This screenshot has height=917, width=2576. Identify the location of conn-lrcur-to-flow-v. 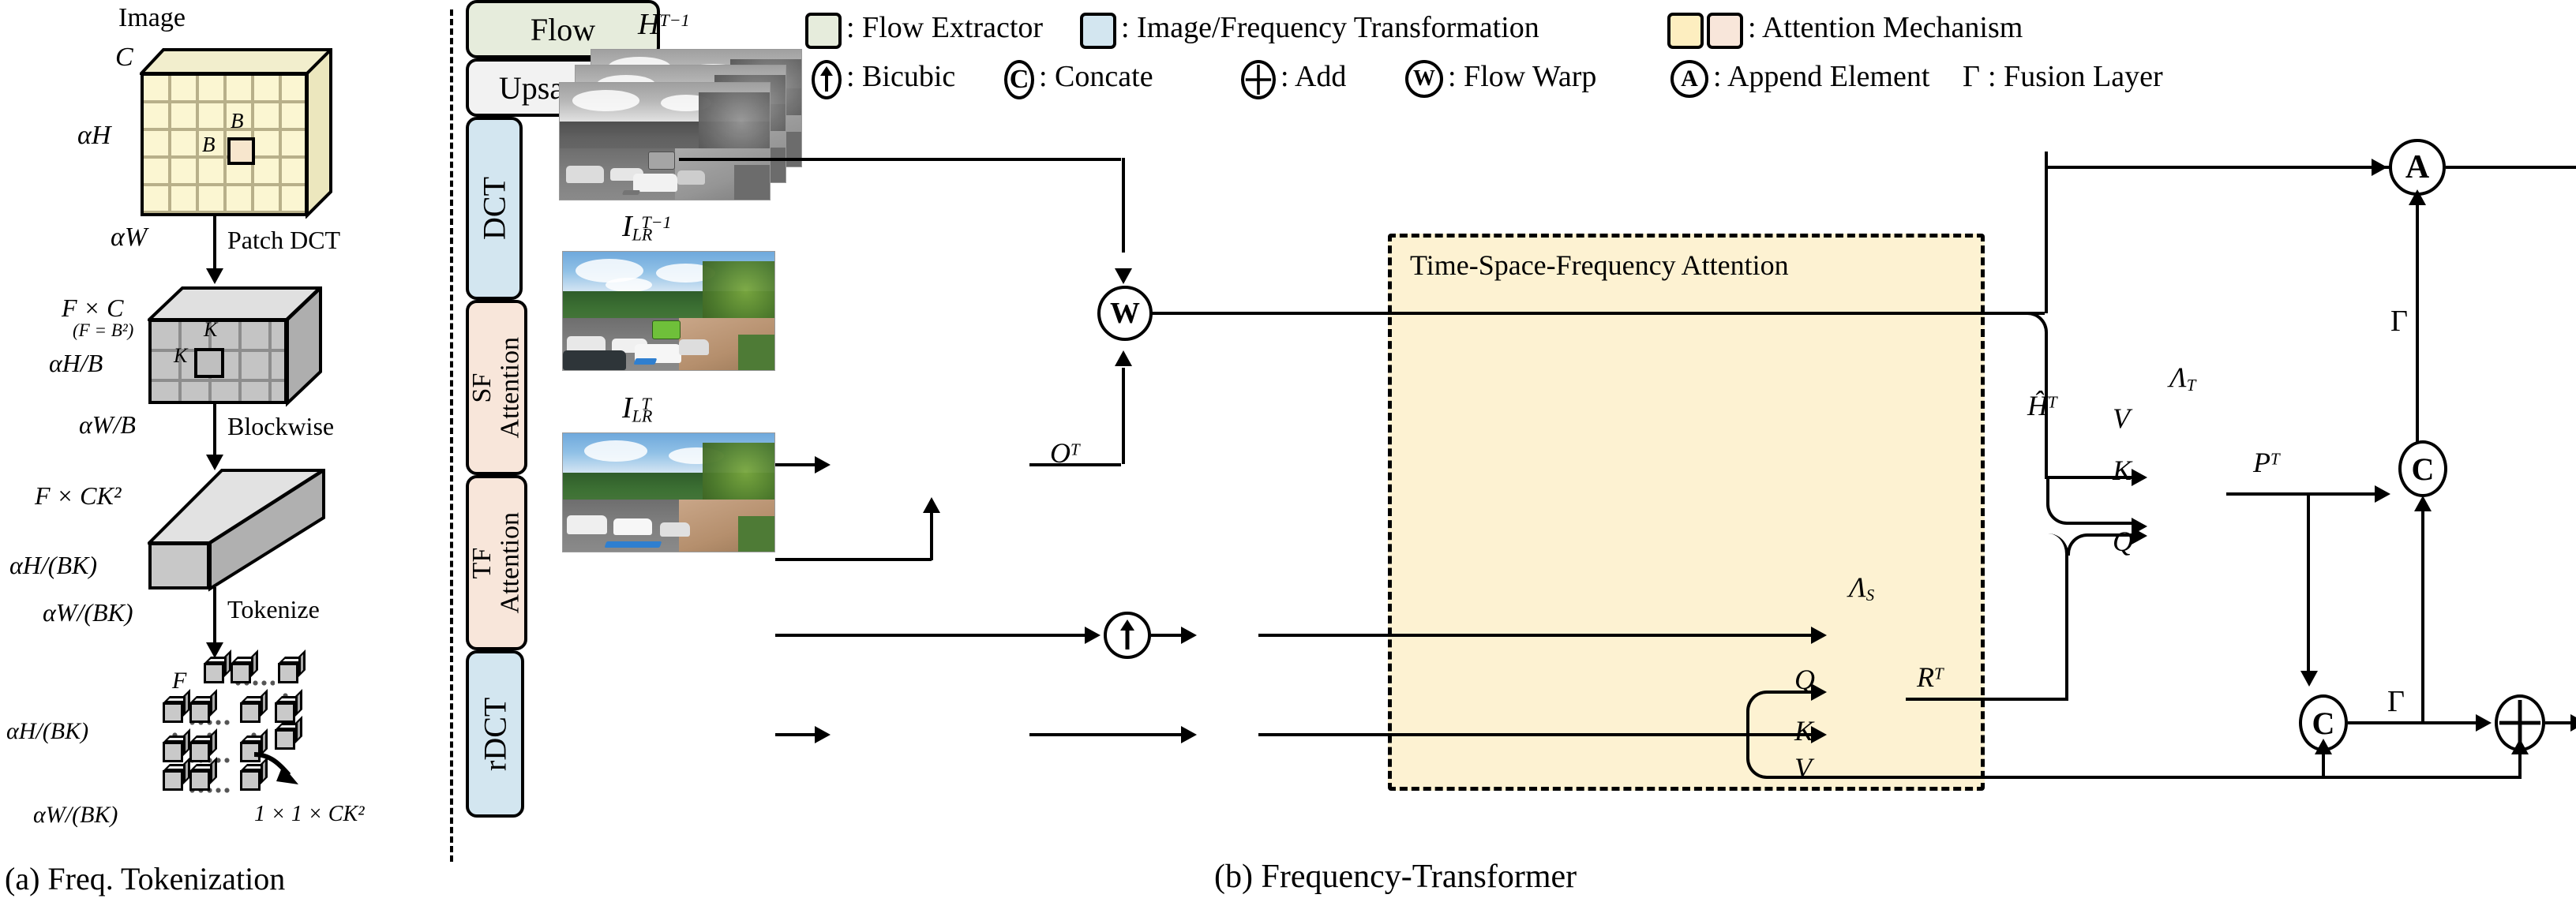
(931, 536).